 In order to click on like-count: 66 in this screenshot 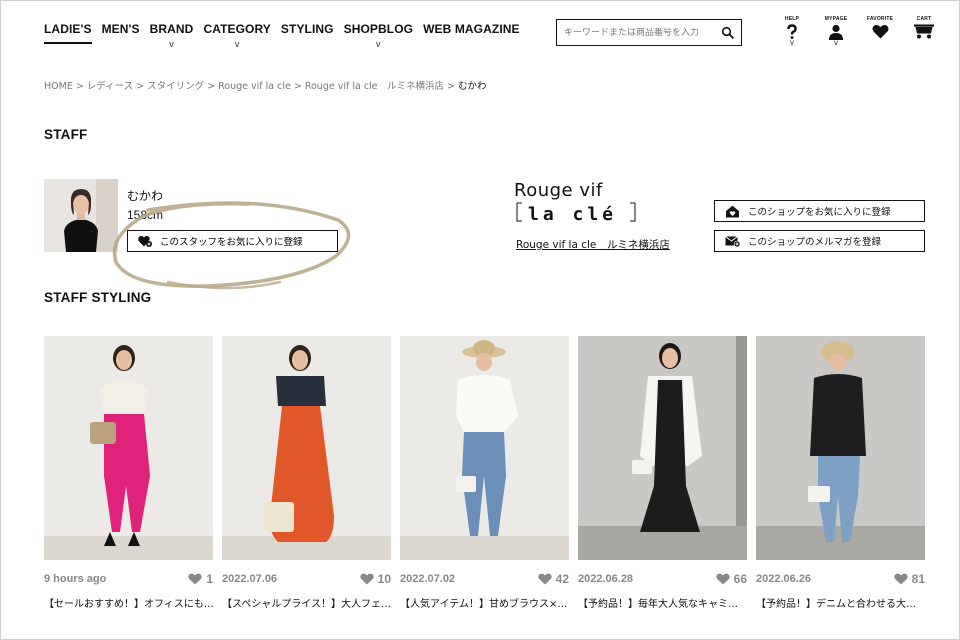, I will do `click(731, 579)`.